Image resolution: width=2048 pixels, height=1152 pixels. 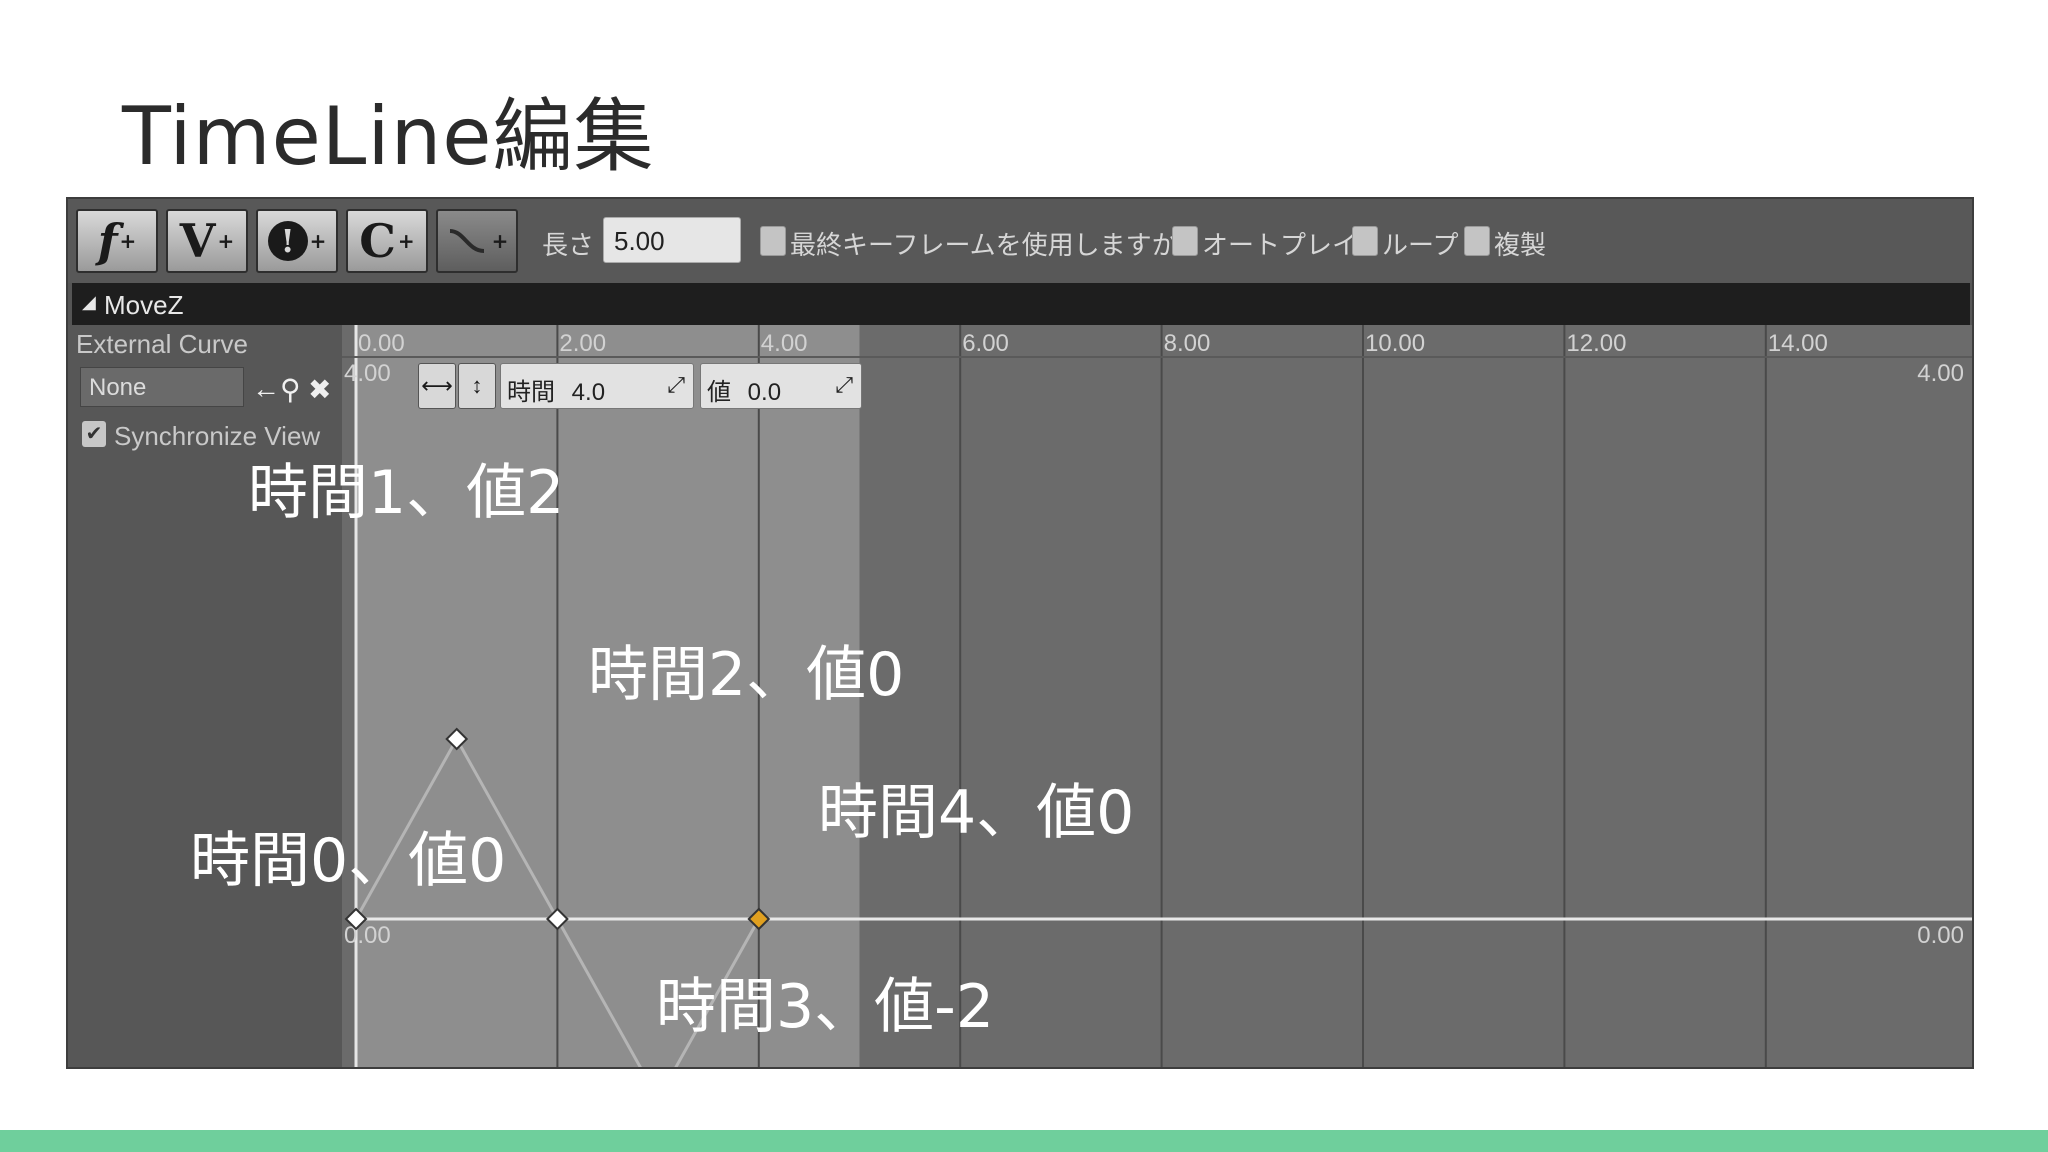 I want to click on time-tick-label: 14.00, so click(x=1798, y=343).